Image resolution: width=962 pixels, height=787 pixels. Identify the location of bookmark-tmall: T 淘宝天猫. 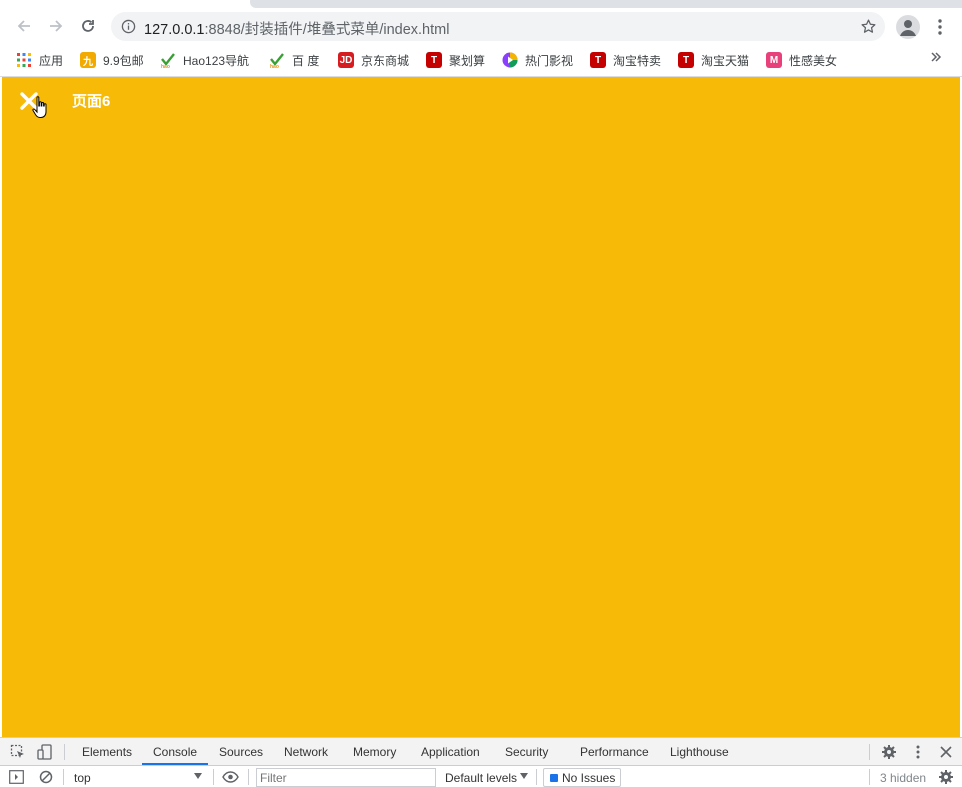
(713, 60).